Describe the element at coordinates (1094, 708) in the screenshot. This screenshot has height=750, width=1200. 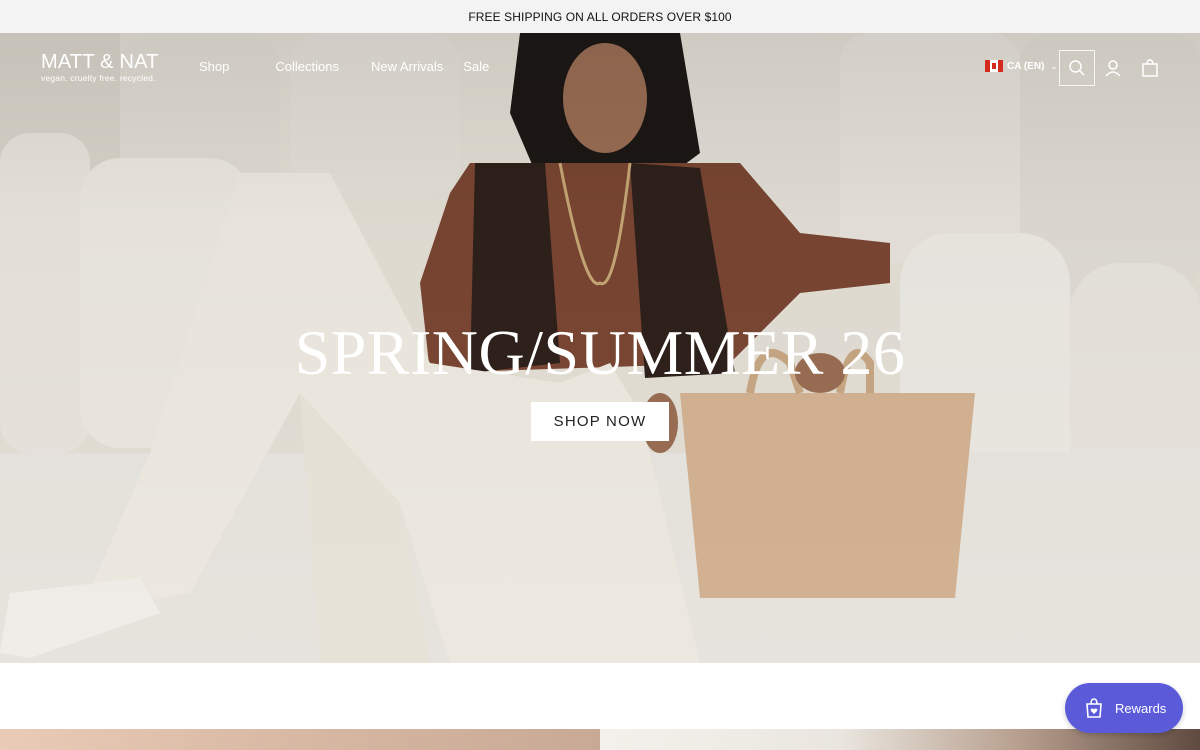
I see `bag-heart-icon` at that location.